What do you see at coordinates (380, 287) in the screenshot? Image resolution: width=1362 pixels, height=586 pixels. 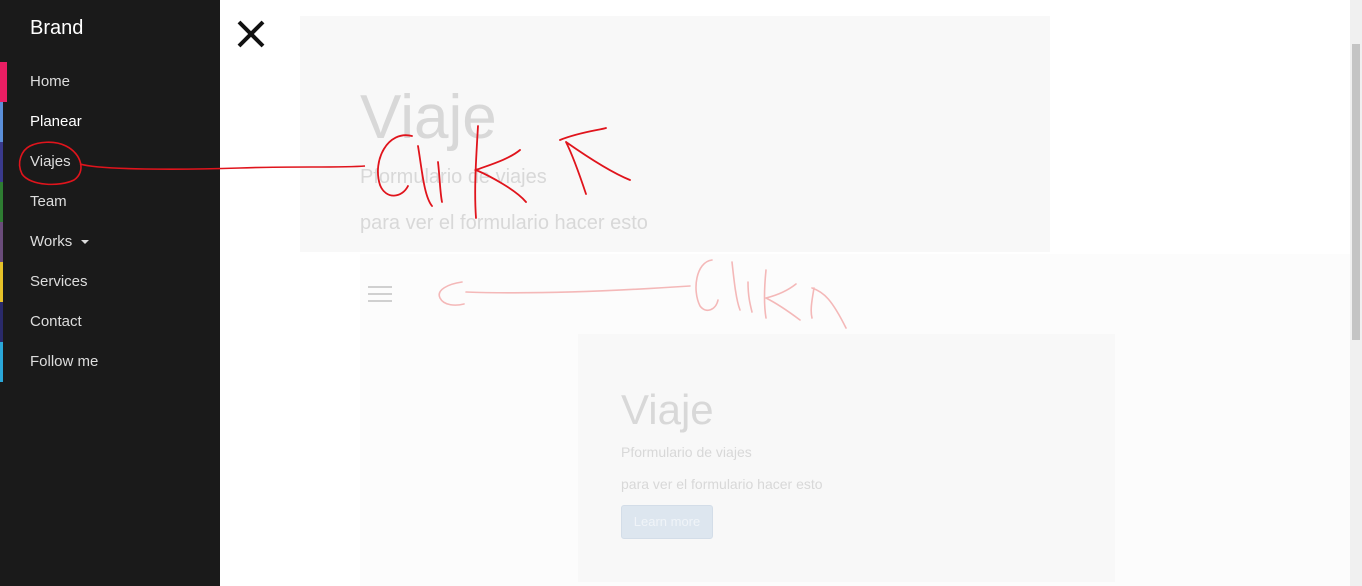 I see `hamburger-menu-icon` at bounding box center [380, 287].